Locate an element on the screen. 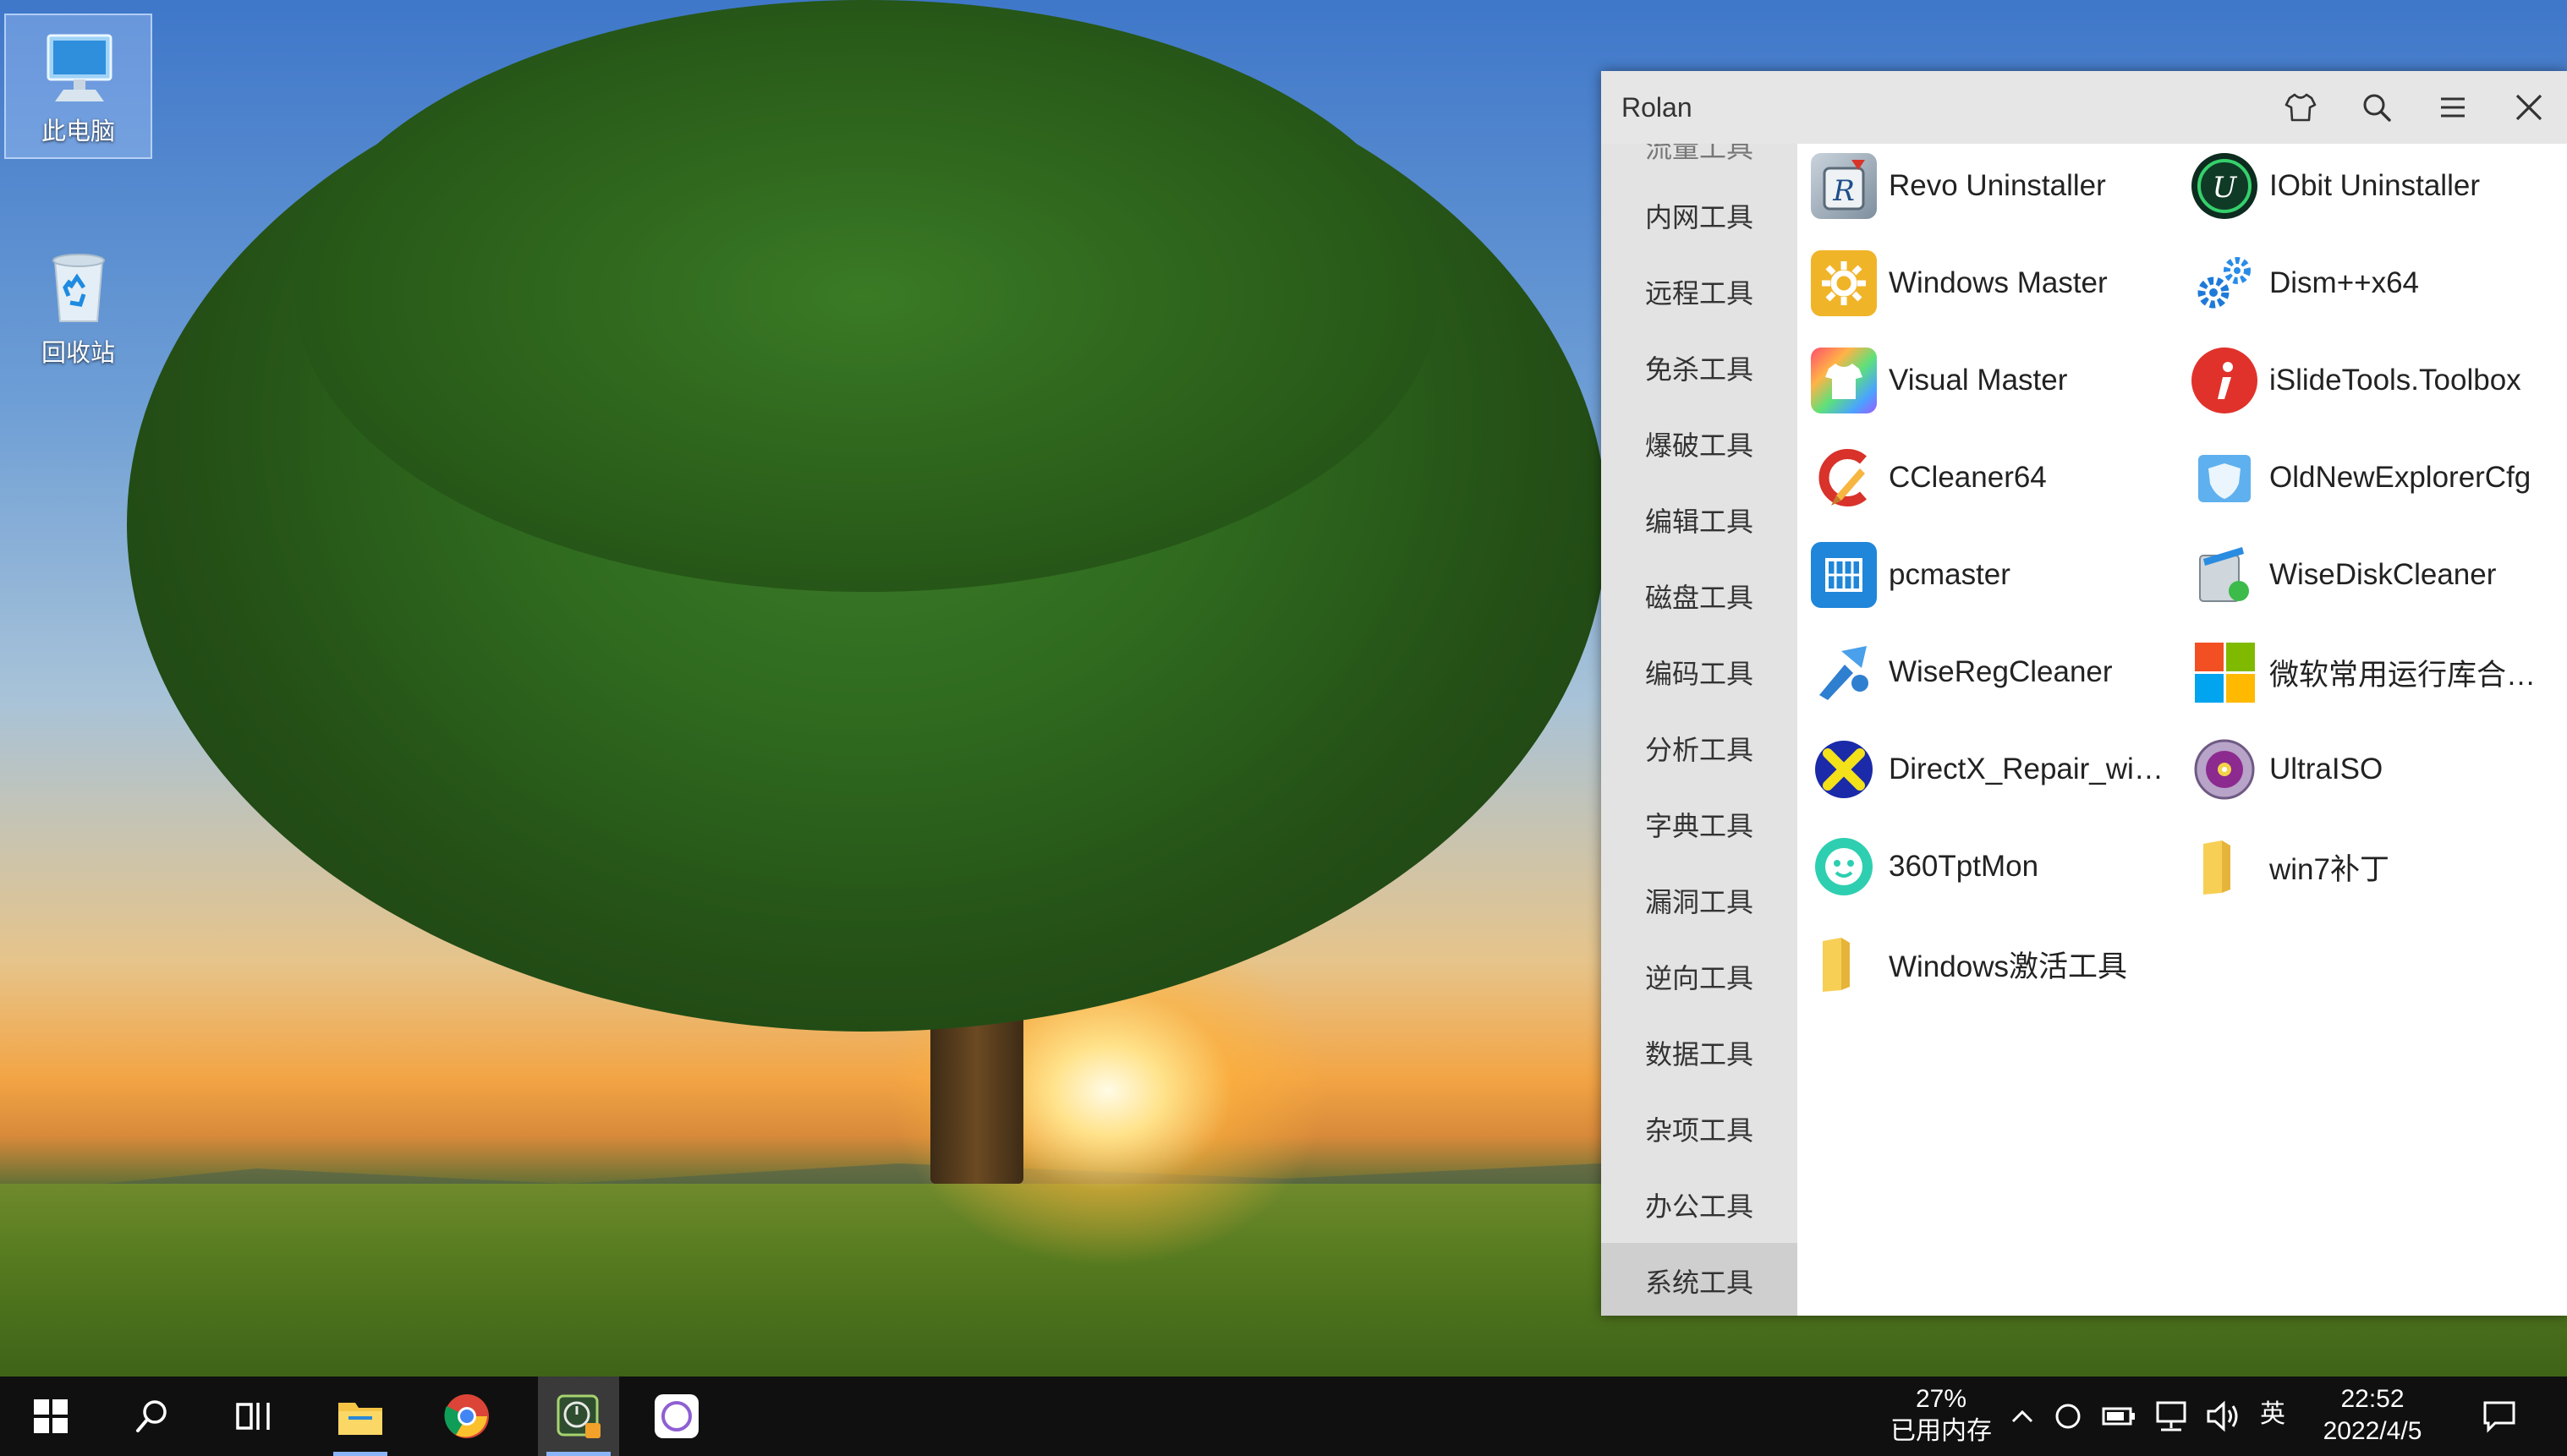  category-item: 内网工具 is located at coordinates (1699, 216).